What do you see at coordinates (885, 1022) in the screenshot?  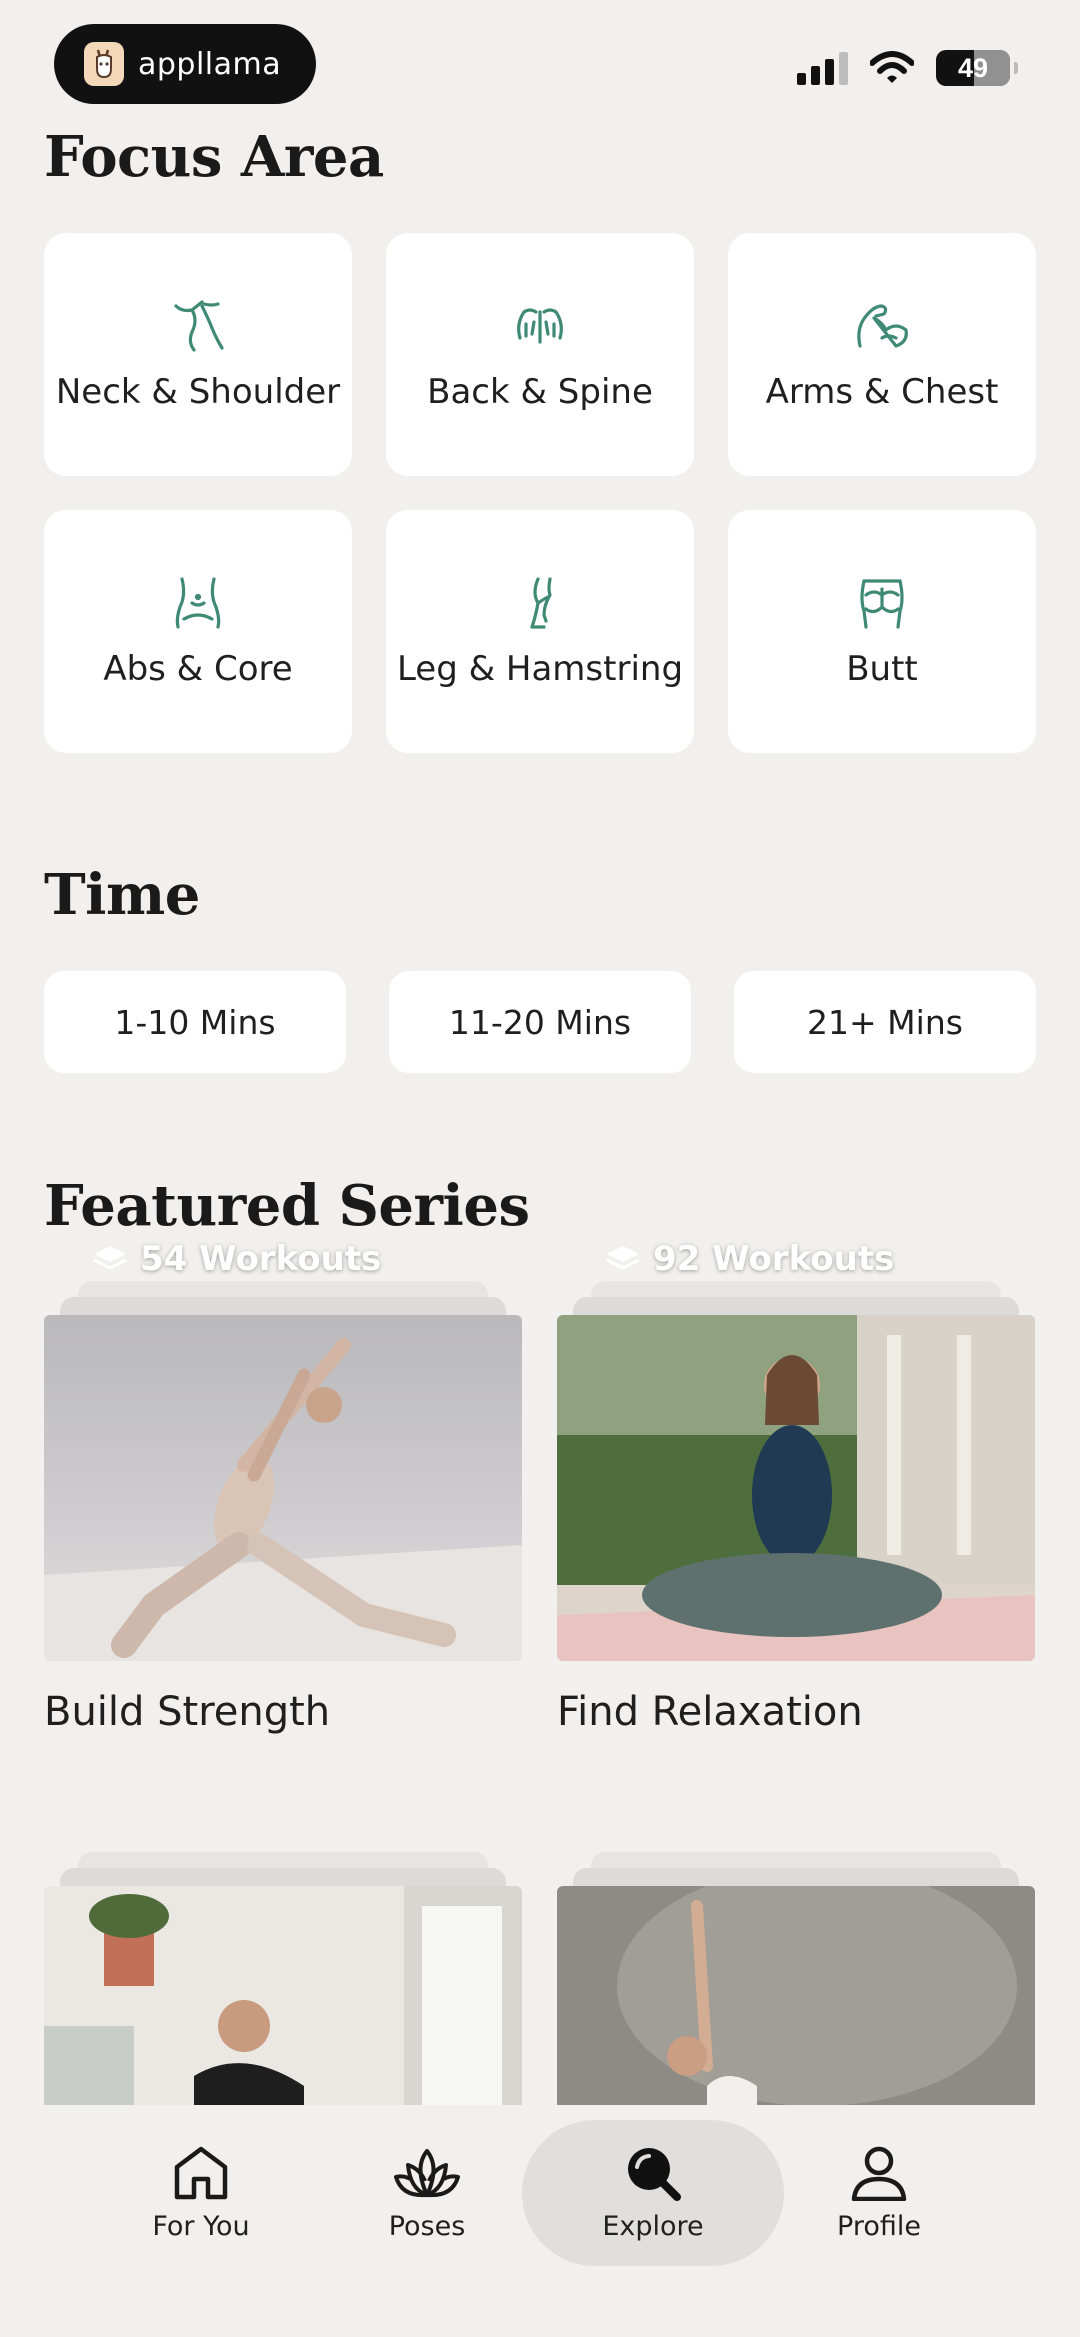 I see `time-option-21-plus: 21+ Mins` at bounding box center [885, 1022].